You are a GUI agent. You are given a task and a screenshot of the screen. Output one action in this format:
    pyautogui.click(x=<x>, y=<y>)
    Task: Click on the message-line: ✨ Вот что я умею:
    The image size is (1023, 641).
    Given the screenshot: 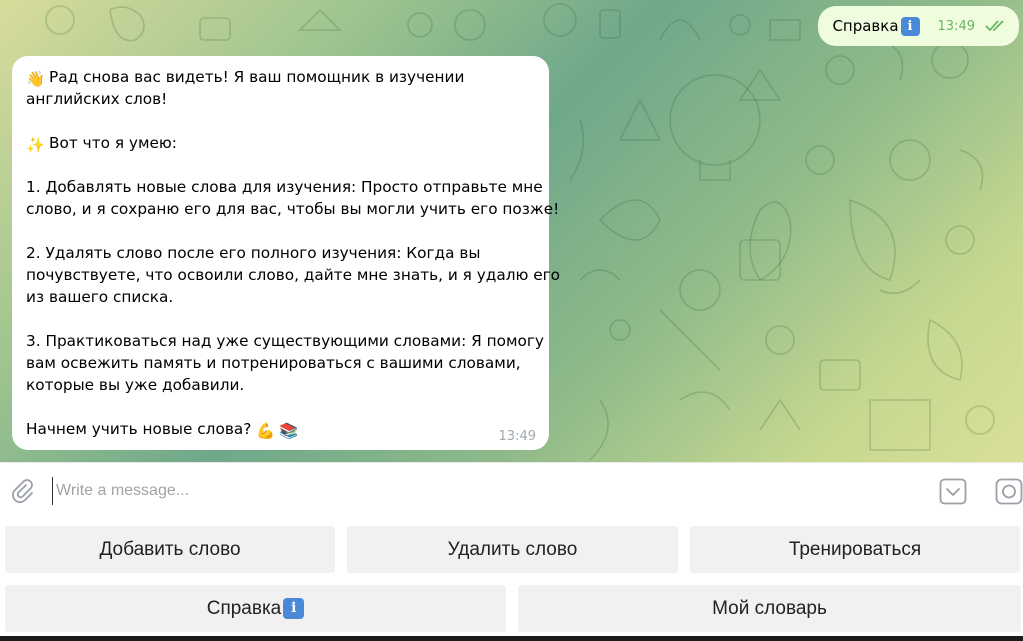 What is the action you would take?
    pyautogui.click(x=101, y=144)
    